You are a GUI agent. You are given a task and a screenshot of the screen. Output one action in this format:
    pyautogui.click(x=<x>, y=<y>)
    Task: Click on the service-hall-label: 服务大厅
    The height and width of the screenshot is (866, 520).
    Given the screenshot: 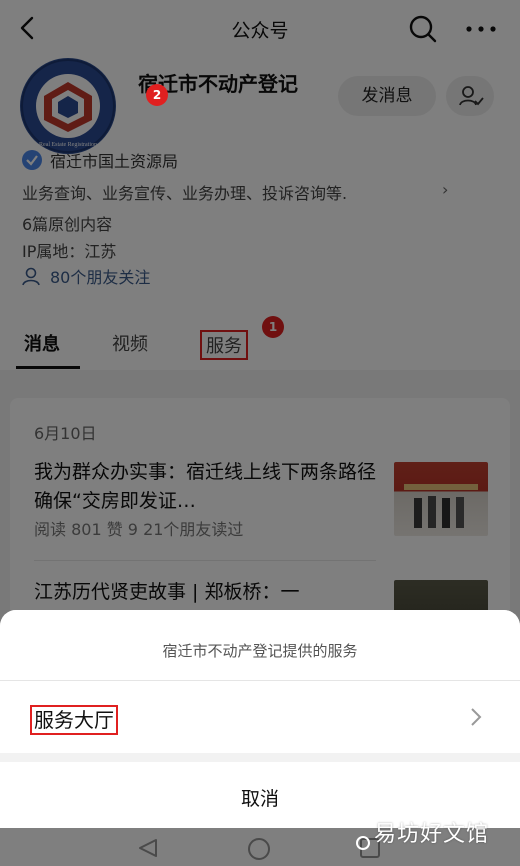 What is the action you would take?
    pyautogui.click(x=74, y=720)
    